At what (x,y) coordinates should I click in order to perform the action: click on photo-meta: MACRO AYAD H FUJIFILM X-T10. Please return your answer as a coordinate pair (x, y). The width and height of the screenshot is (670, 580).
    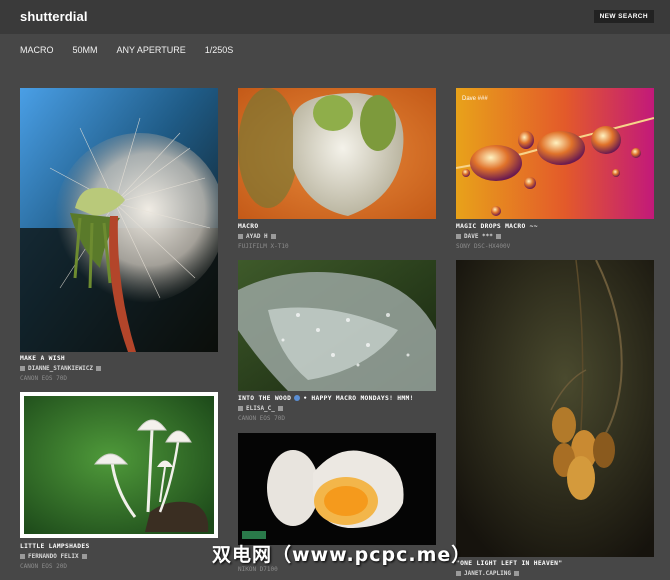
    Looking at the image, I should click on (263, 236).